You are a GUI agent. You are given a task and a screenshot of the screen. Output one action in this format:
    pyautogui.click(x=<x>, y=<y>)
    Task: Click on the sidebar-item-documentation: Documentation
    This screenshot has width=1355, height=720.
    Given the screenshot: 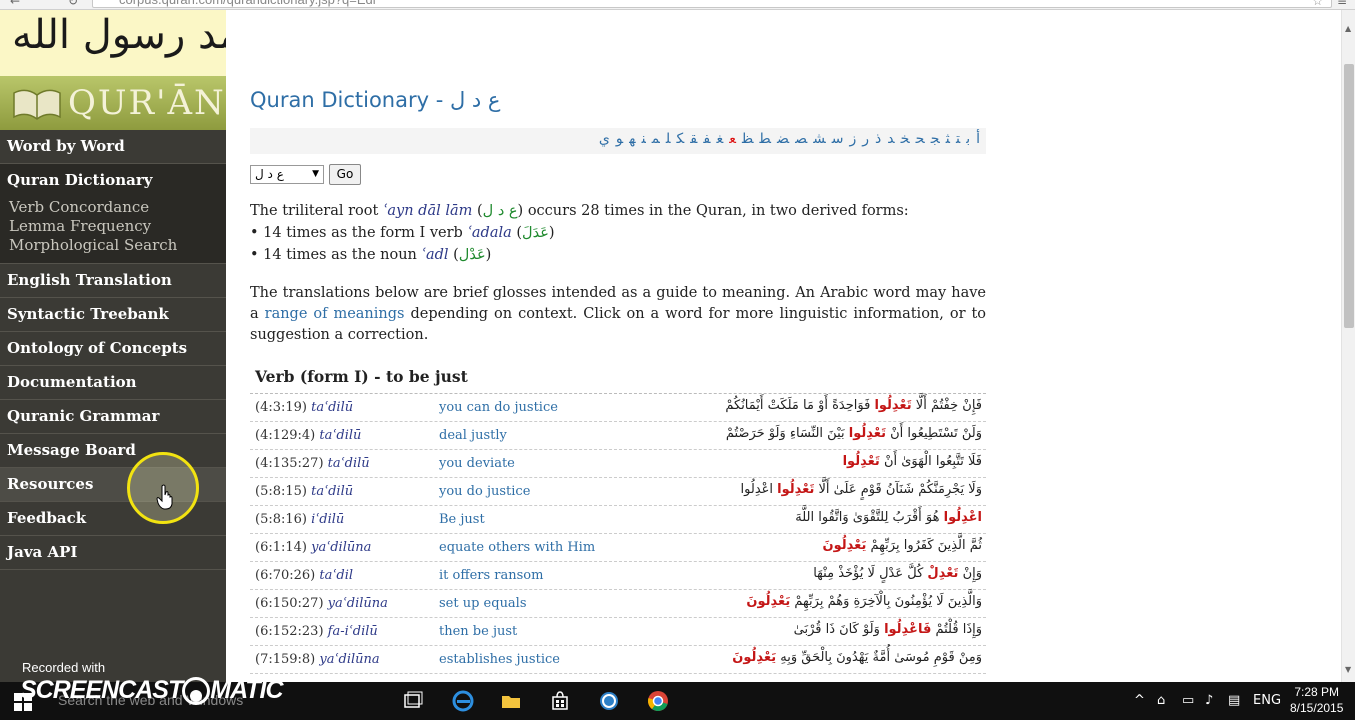 What is the action you would take?
    pyautogui.click(x=113, y=383)
    